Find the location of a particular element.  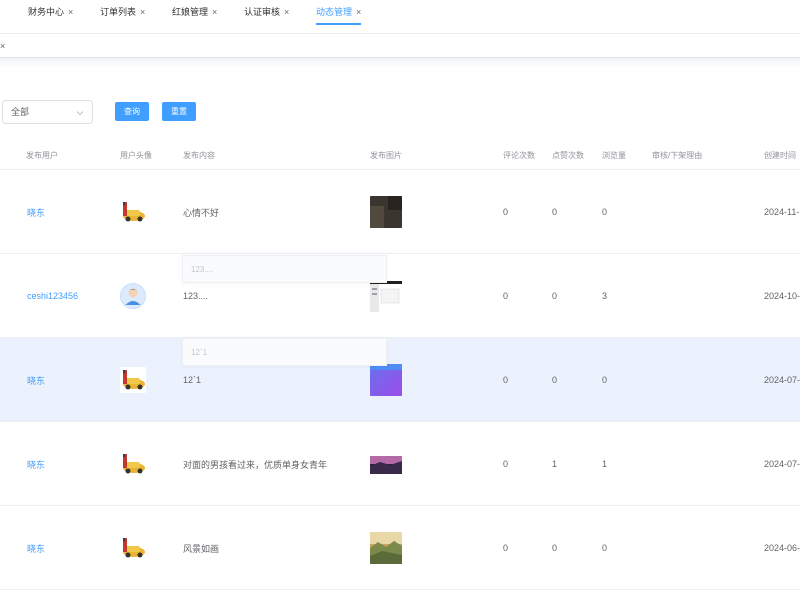

query-button: 查询 is located at coordinates (132, 111).